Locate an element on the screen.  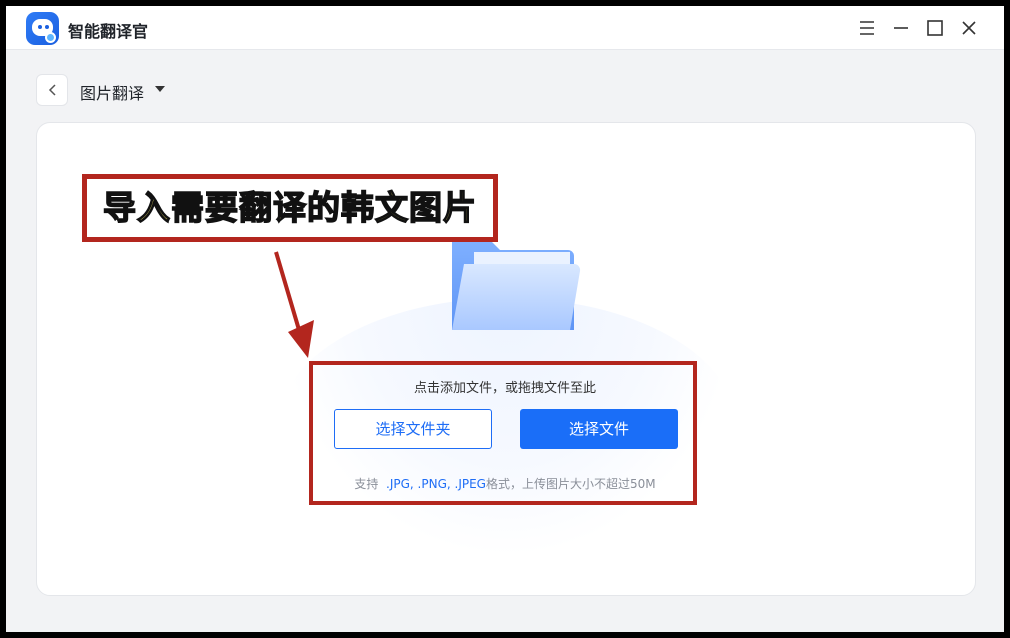
support-info: 支持 .JPG, .PNG, .JPEG格式，上传图片大小不超过50M is located at coordinates (505, 483).